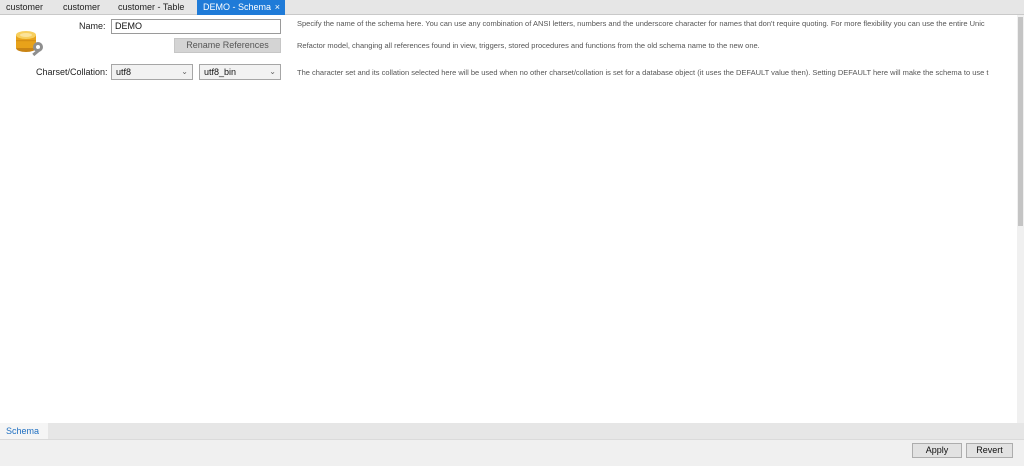 The height and width of the screenshot is (466, 1024). Describe the element at coordinates (512, 452) in the screenshot. I see `footer-bar: Apply Revert` at that location.